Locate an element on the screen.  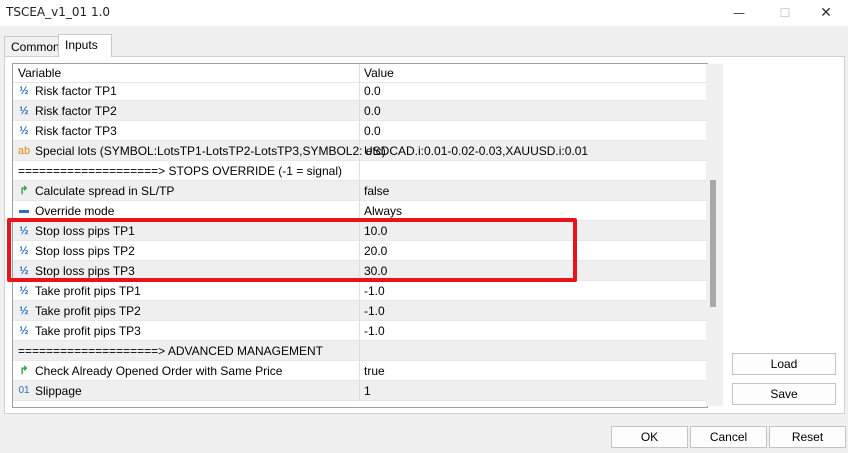
text-ab-icon: ab is located at coordinates (24, 151).